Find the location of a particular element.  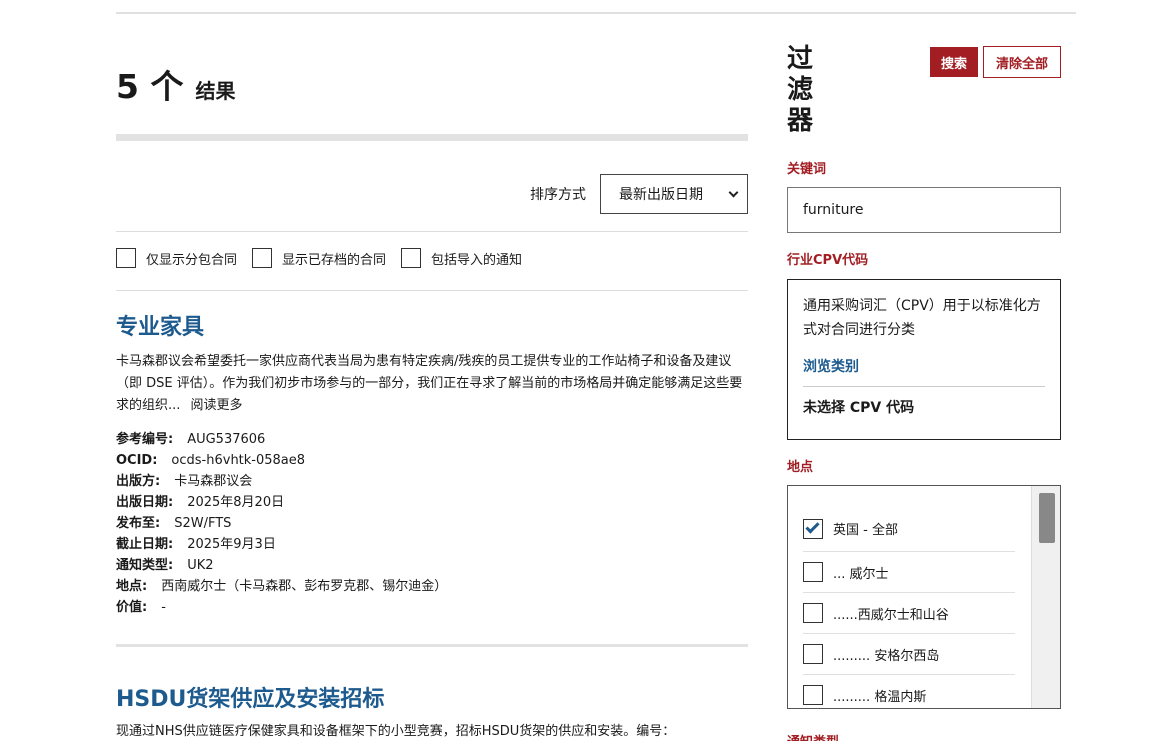

checkbox-label: 仅显示分包合同 is located at coordinates (192, 260).